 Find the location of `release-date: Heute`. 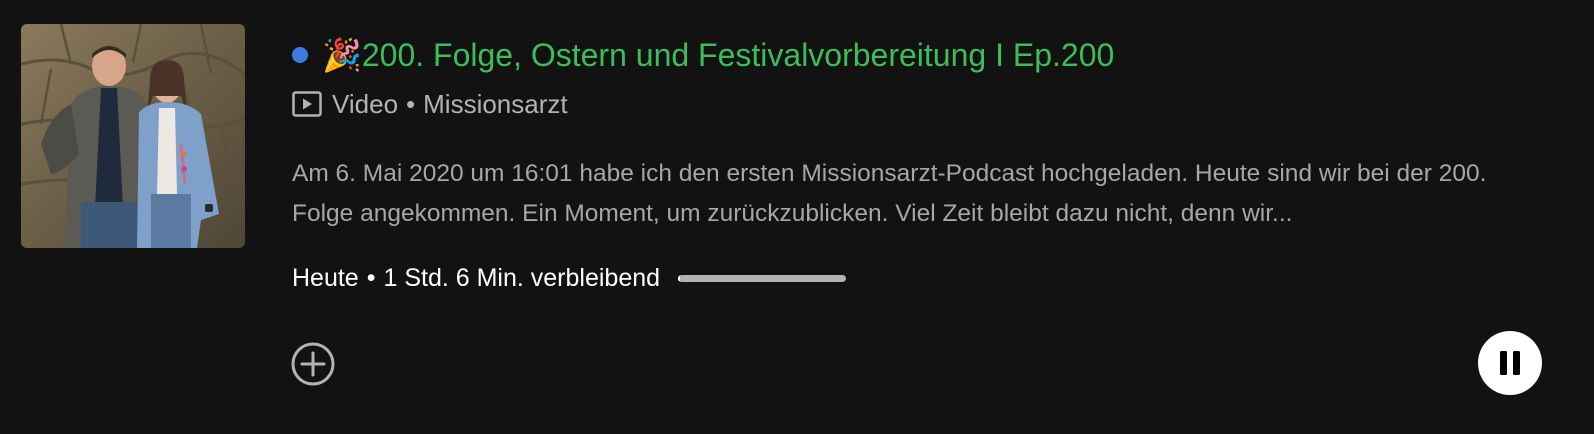

release-date: Heute is located at coordinates (325, 277).